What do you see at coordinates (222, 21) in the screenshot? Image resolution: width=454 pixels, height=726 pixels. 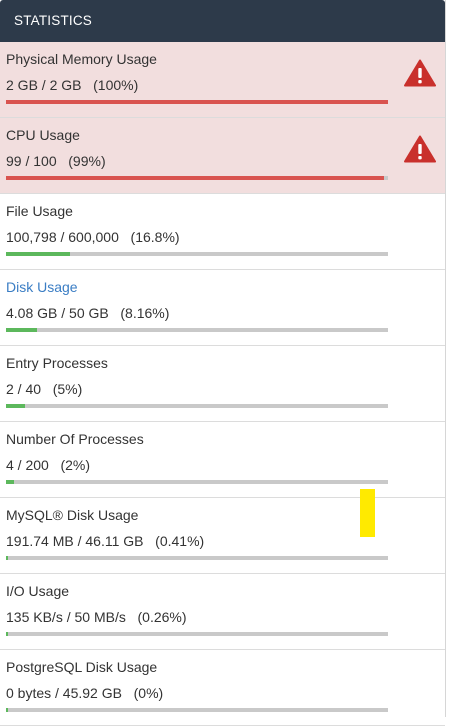 I see `statistics-header: STATISTICS` at bounding box center [222, 21].